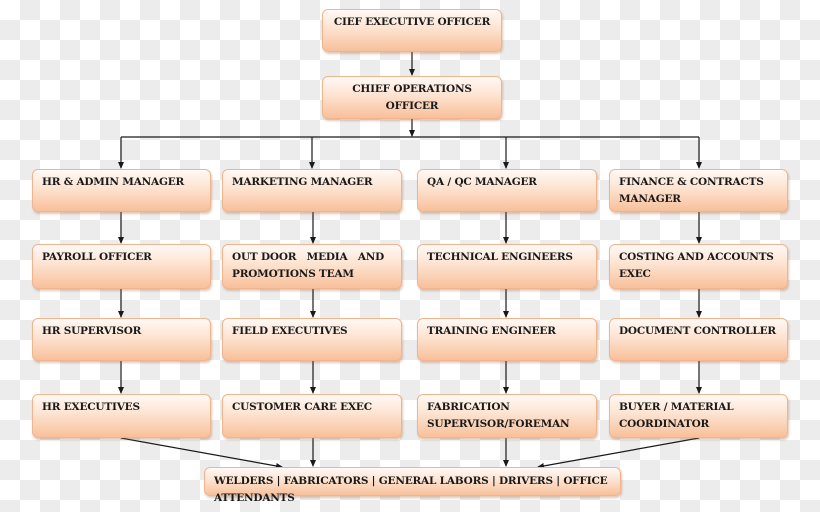 Image resolution: width=820 pixels, height=512 pixels. Describe the element at coordinates (698, 266) in the screenshot. I see `node-costing-accounts-exec: COSTING AND ACCOUNTS EXEC` at that location.